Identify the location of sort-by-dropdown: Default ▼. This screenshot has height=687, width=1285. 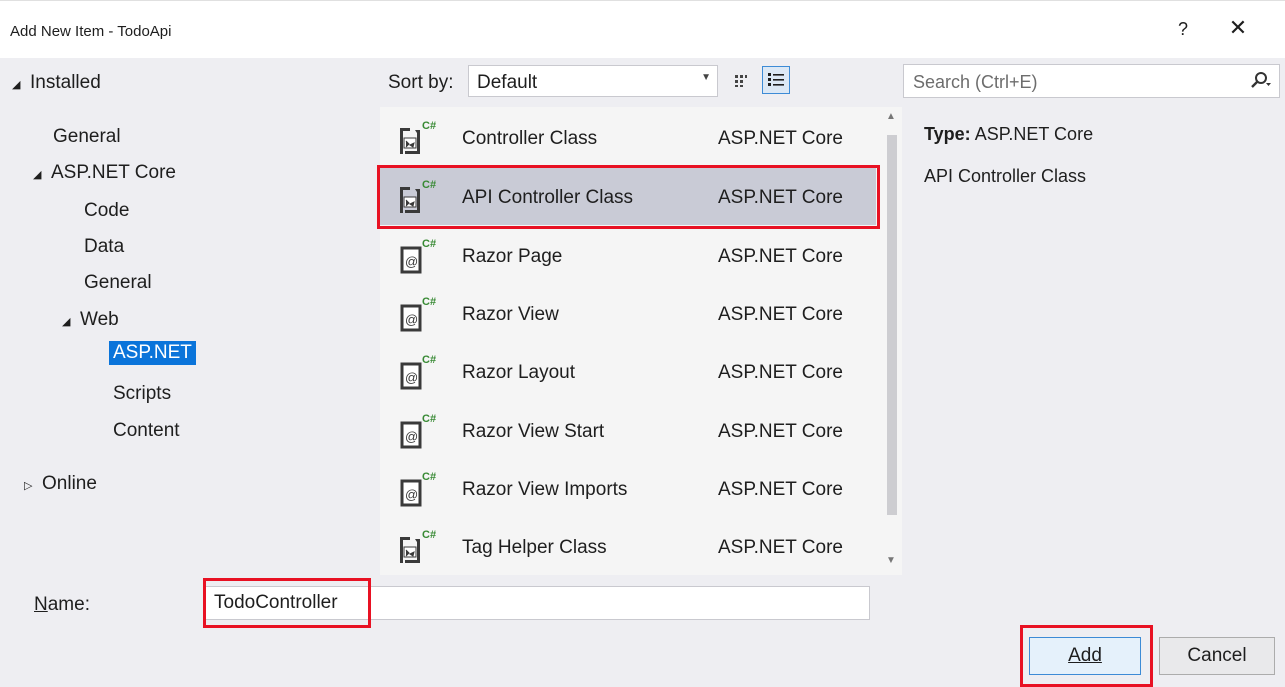
(593, 81).